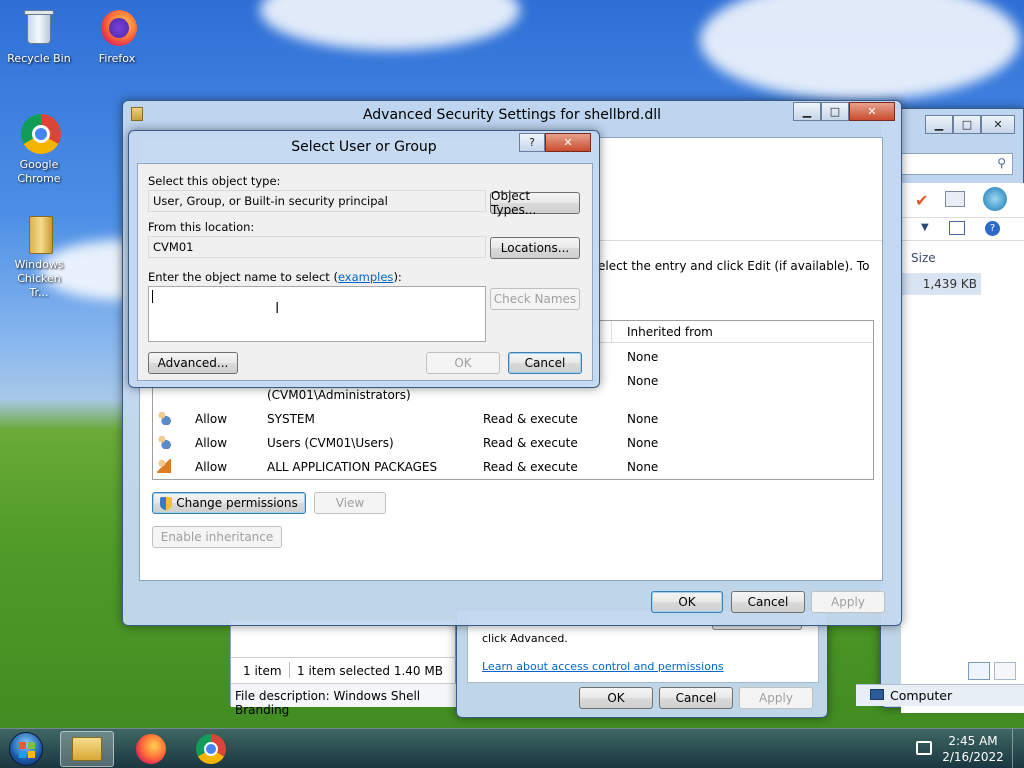 The width and height of the screenshot is (1024, 768). Describe the element at coordinates (530, 467) in the screenshot. I see `entry-access: Read & execute` at that location.